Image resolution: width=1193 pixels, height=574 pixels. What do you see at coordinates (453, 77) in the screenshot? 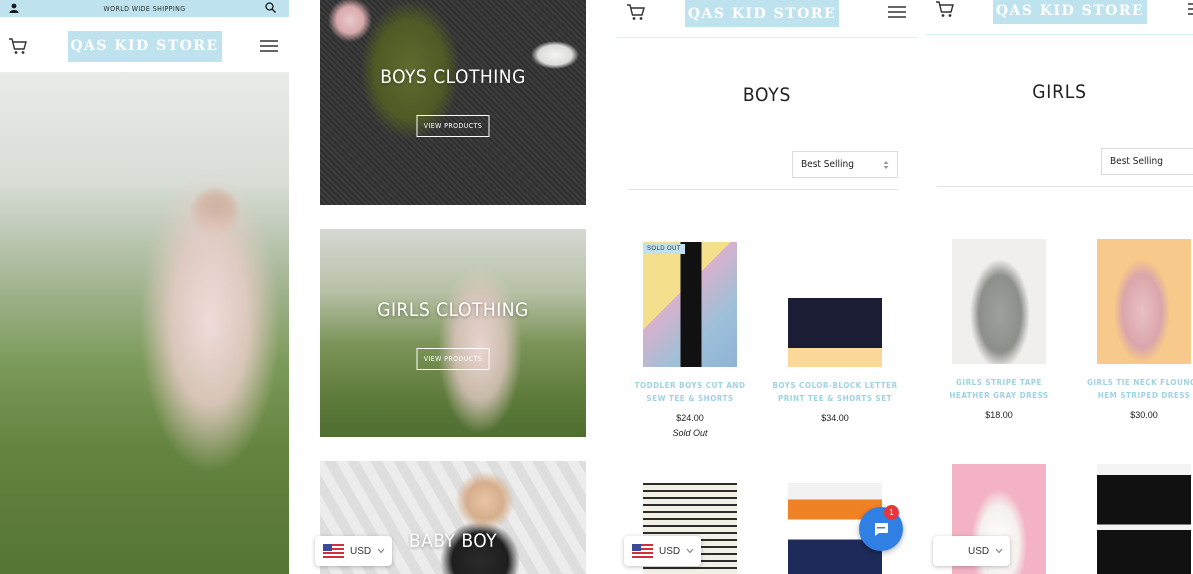
I see `collection-title: BOYS CLOTHING` at bounding box center [453, 77].